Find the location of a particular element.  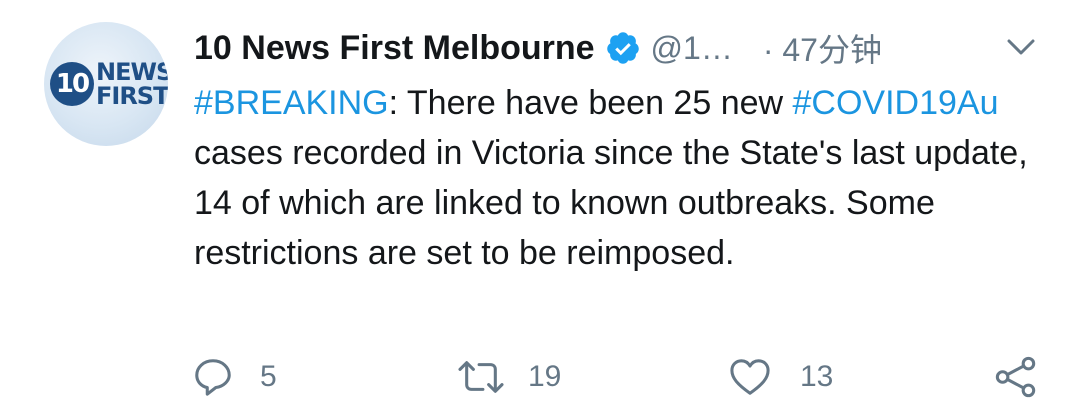

tweet-time: · 47分钟 is located at coordinates (822, 48).